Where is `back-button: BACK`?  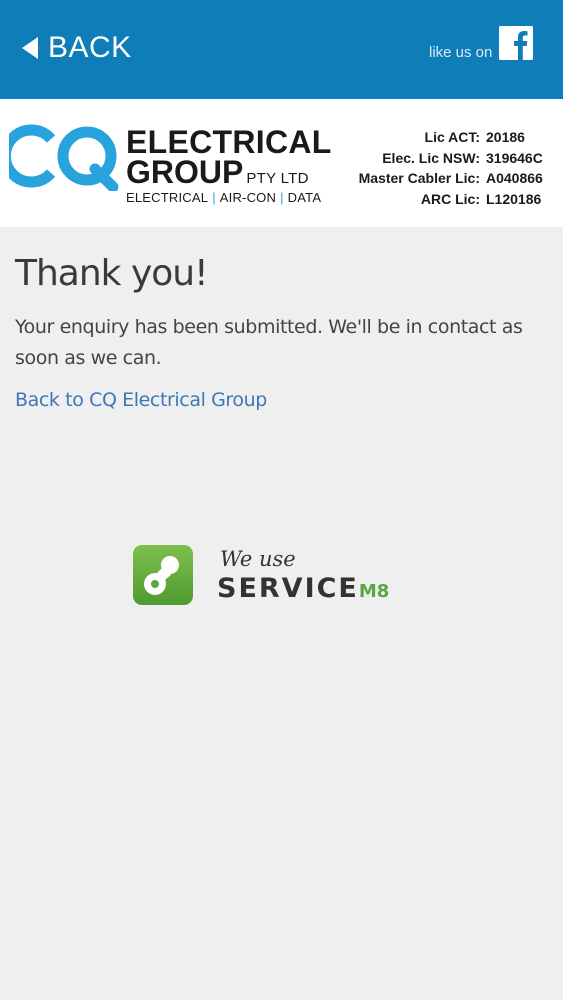
back-button: BACK is located at coordinates (77, 48).